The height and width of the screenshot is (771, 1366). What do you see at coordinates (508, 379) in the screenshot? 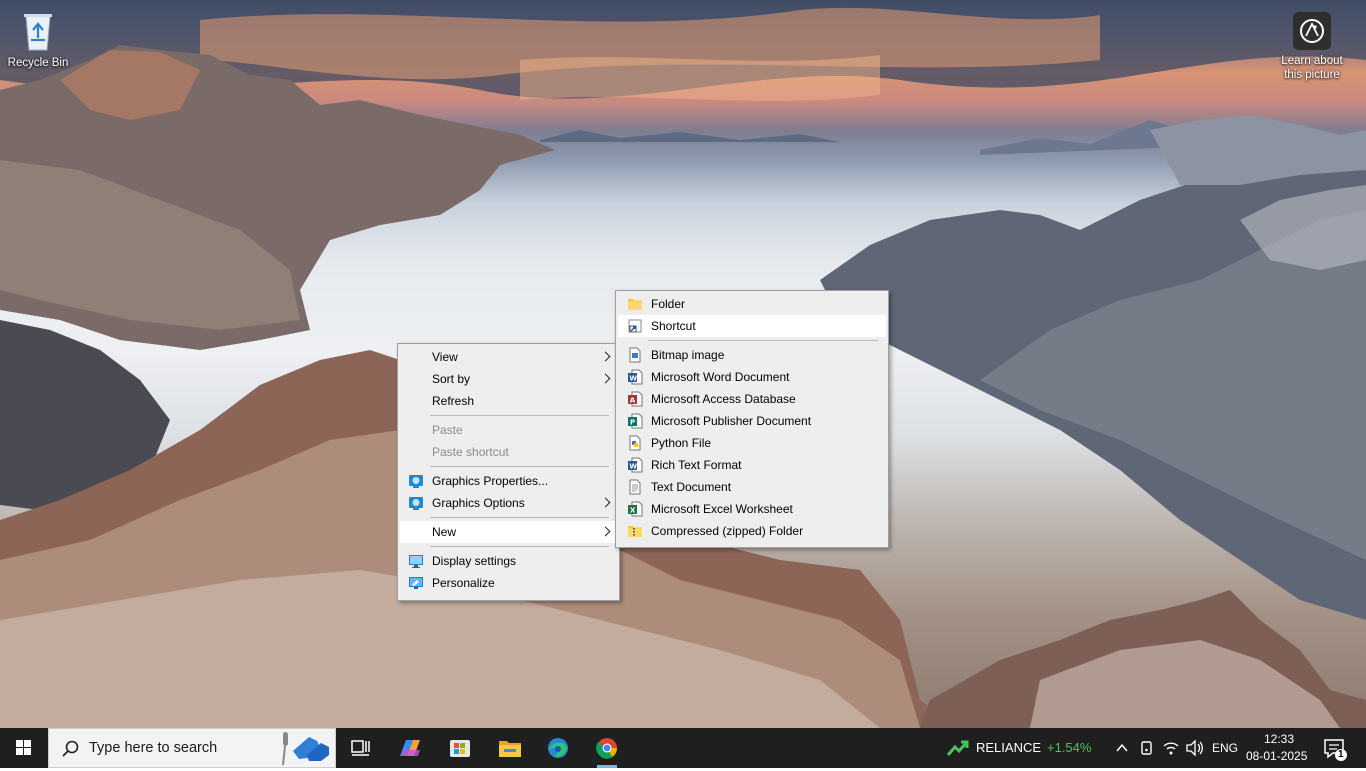
I see `menu-item-sort-by: Sort by` at bounding box center [508, 379].